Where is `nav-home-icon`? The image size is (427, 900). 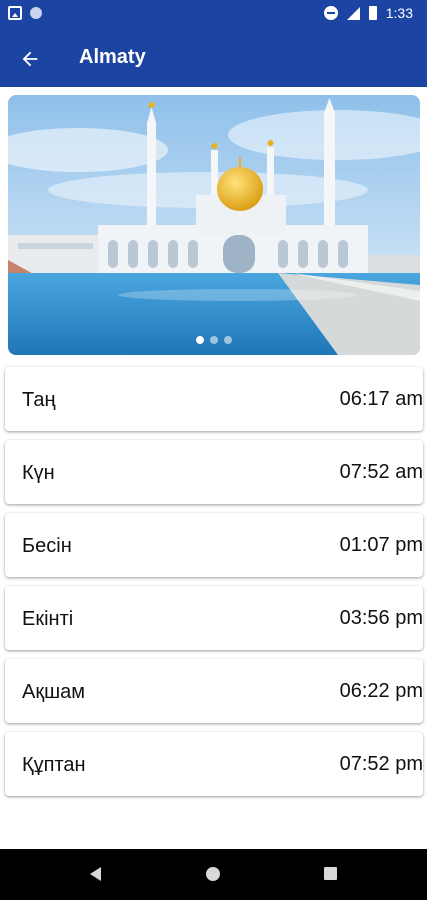 nav-home-icon is located at coordinates (213, 874).